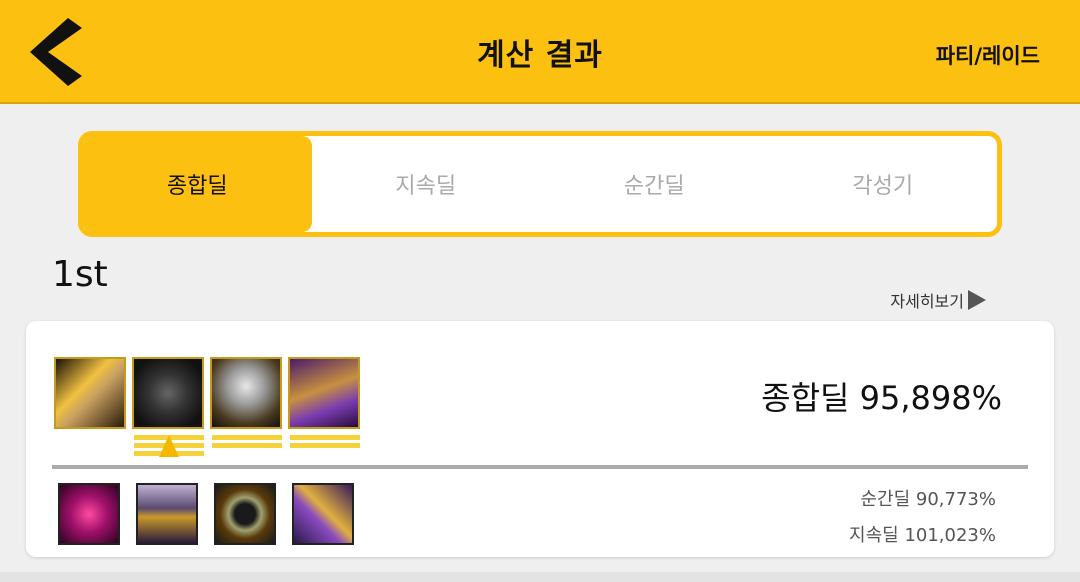 The height and width of the screenshot is (582, 1080). What do you see at coordinates (540, 467) in the screenshot?
I see `card-divider` at bounding box center [540, 467].